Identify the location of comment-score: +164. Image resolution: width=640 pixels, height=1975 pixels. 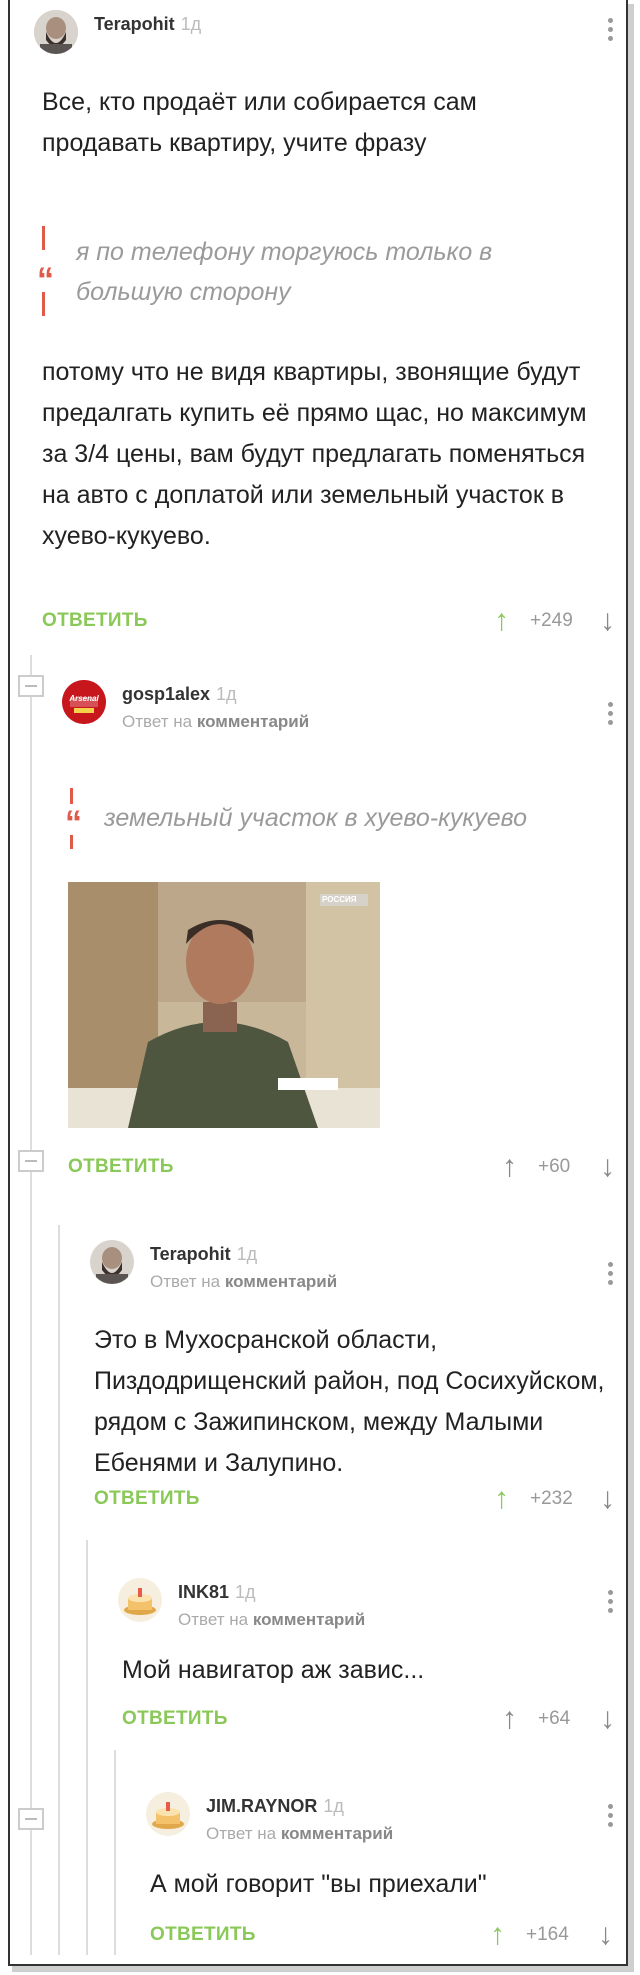
(547, 1934).